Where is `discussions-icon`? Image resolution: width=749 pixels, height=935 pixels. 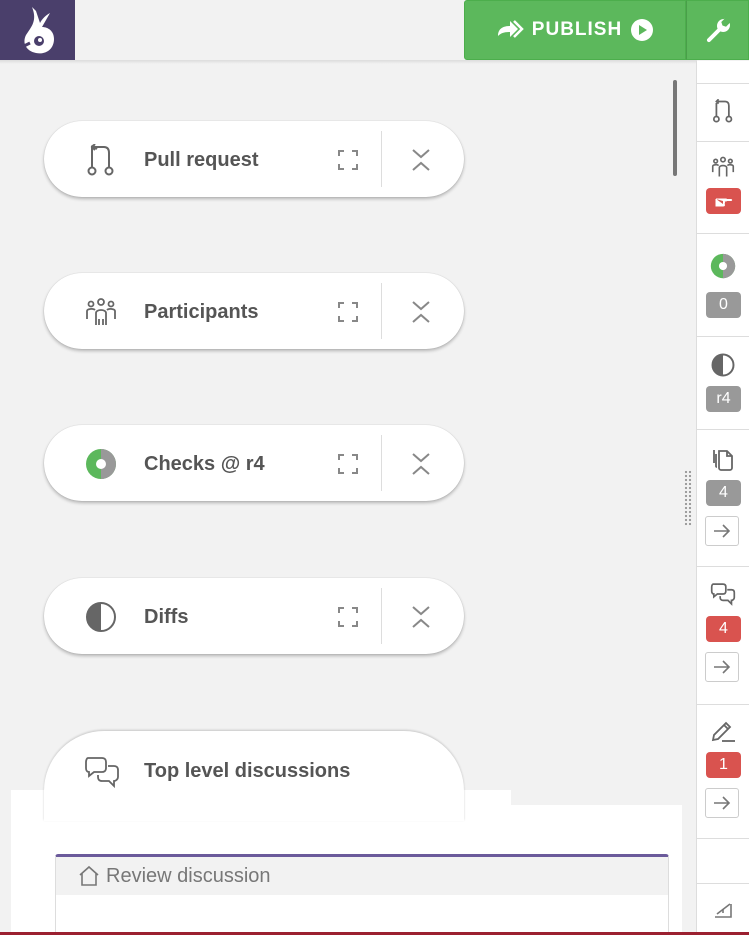
discussions-icon is located at coordinates (102, 774).